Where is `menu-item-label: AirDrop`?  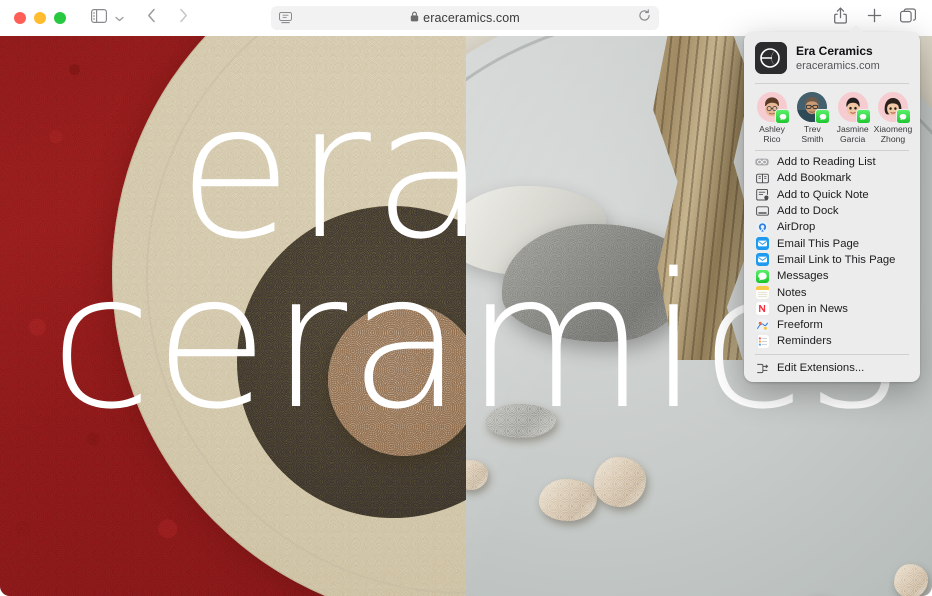 menu-item-label: AirDrop is located at coordinates (796, 227).